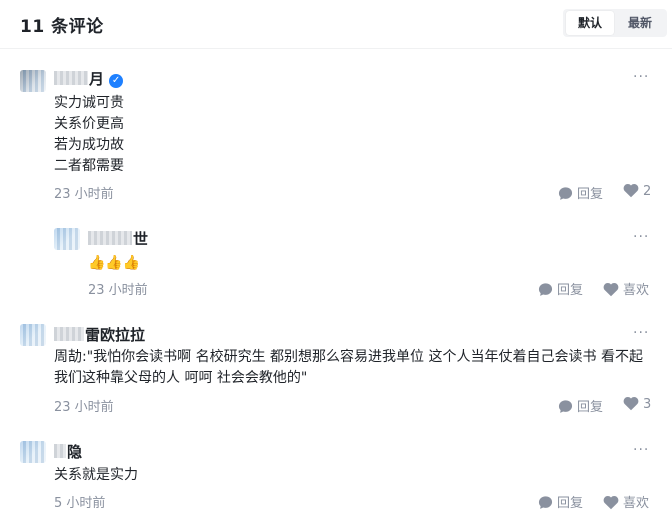 This screenshot has width=672, height=519. I want to click on sort-latest-button: 最新, so click(640, 23).